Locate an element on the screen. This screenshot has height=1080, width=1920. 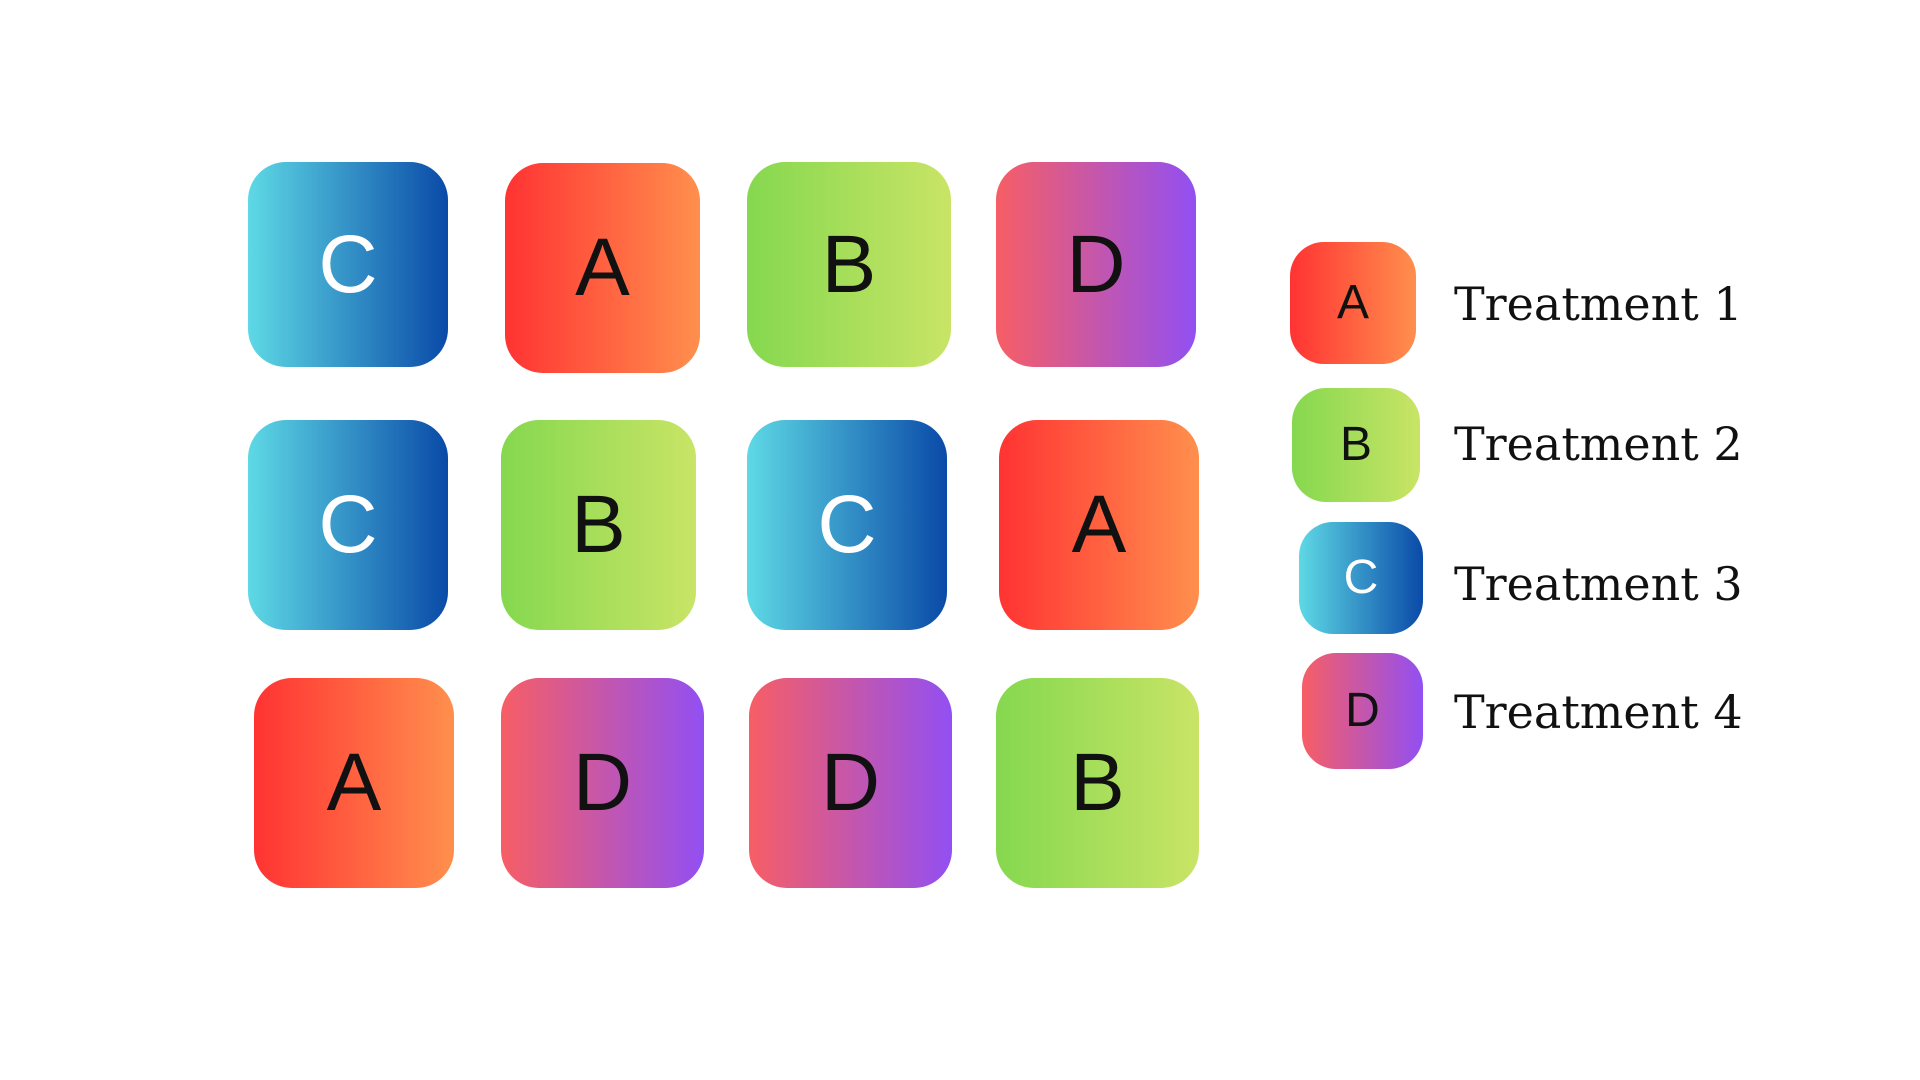
legend-swatch-d: D is located at coordinates (1362, 711).